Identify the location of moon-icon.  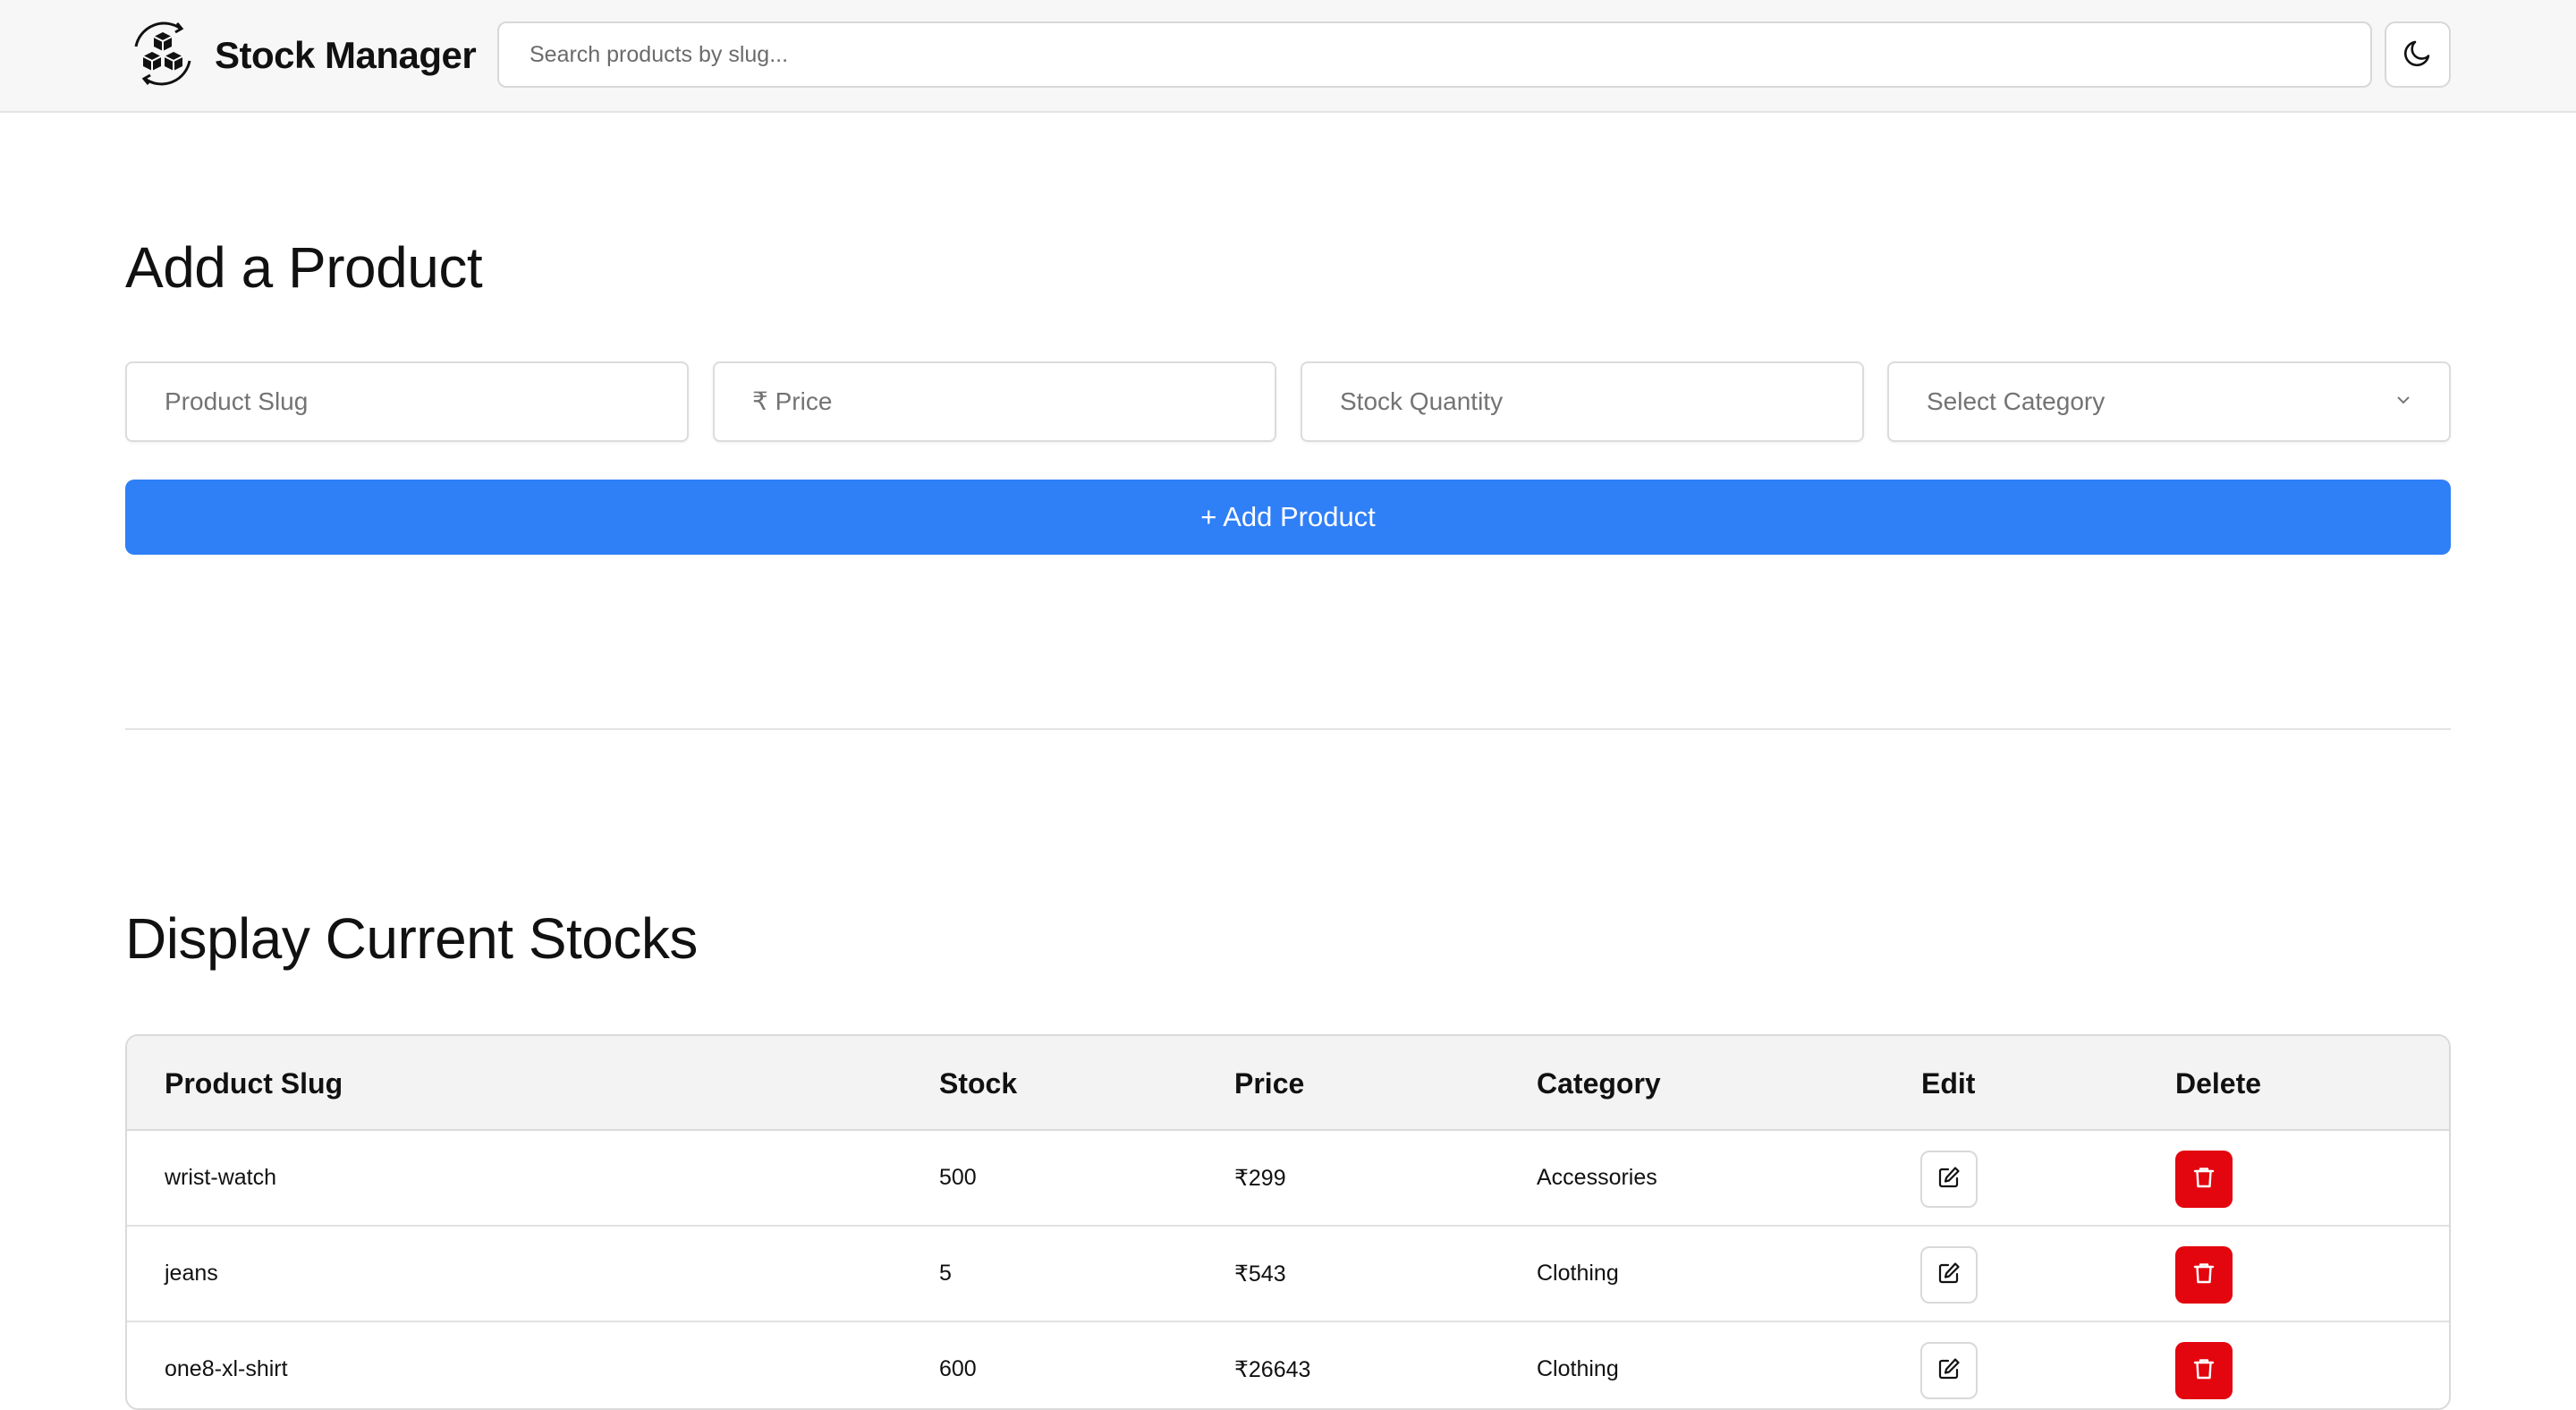
(2418, 55).